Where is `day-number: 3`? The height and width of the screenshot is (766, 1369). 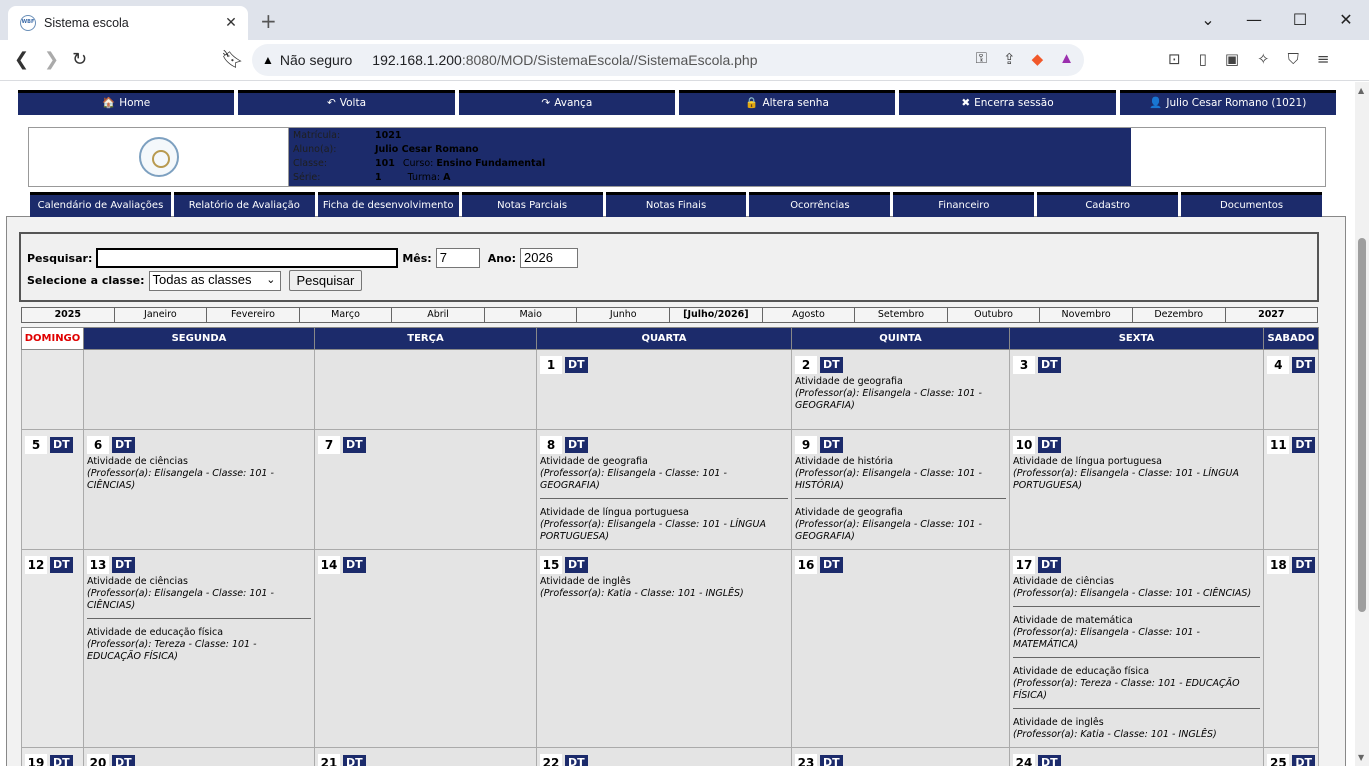 day-number: 3 is located at coordinates (1024, 365).